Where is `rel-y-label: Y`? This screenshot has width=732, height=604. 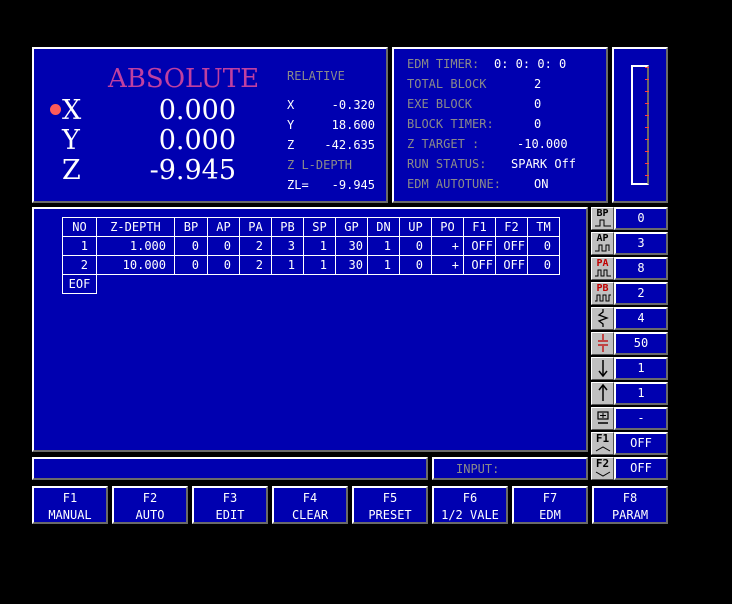
rel-y-label: Y is located at coordinates (291, 125).